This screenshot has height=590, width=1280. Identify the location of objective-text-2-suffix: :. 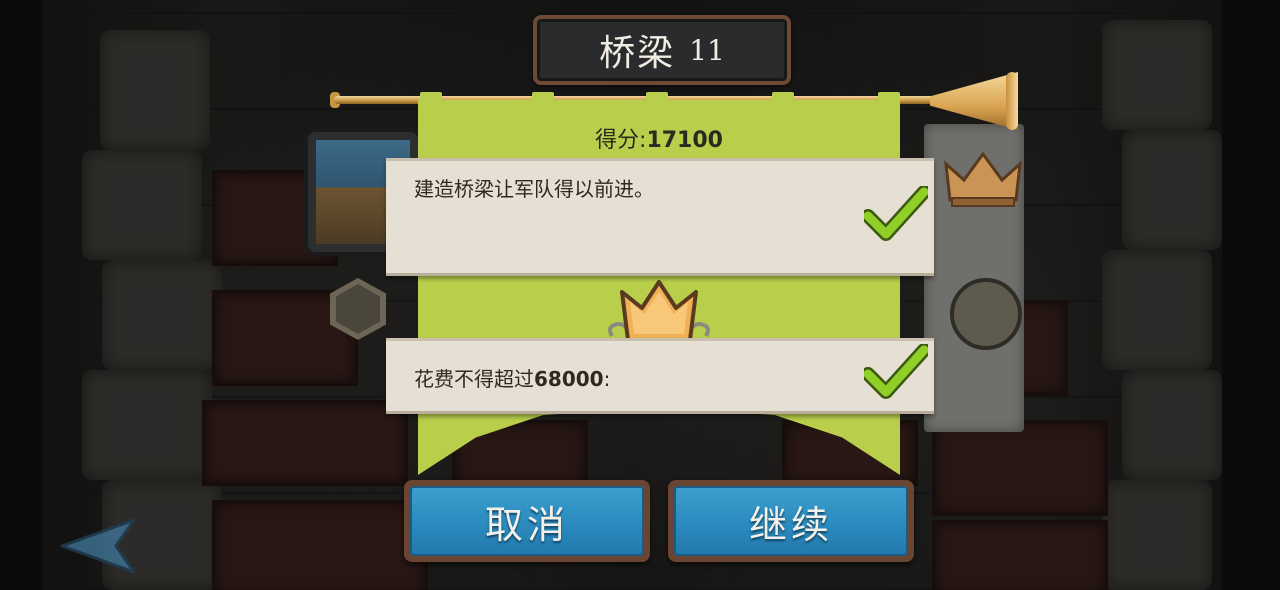
(607, 379).